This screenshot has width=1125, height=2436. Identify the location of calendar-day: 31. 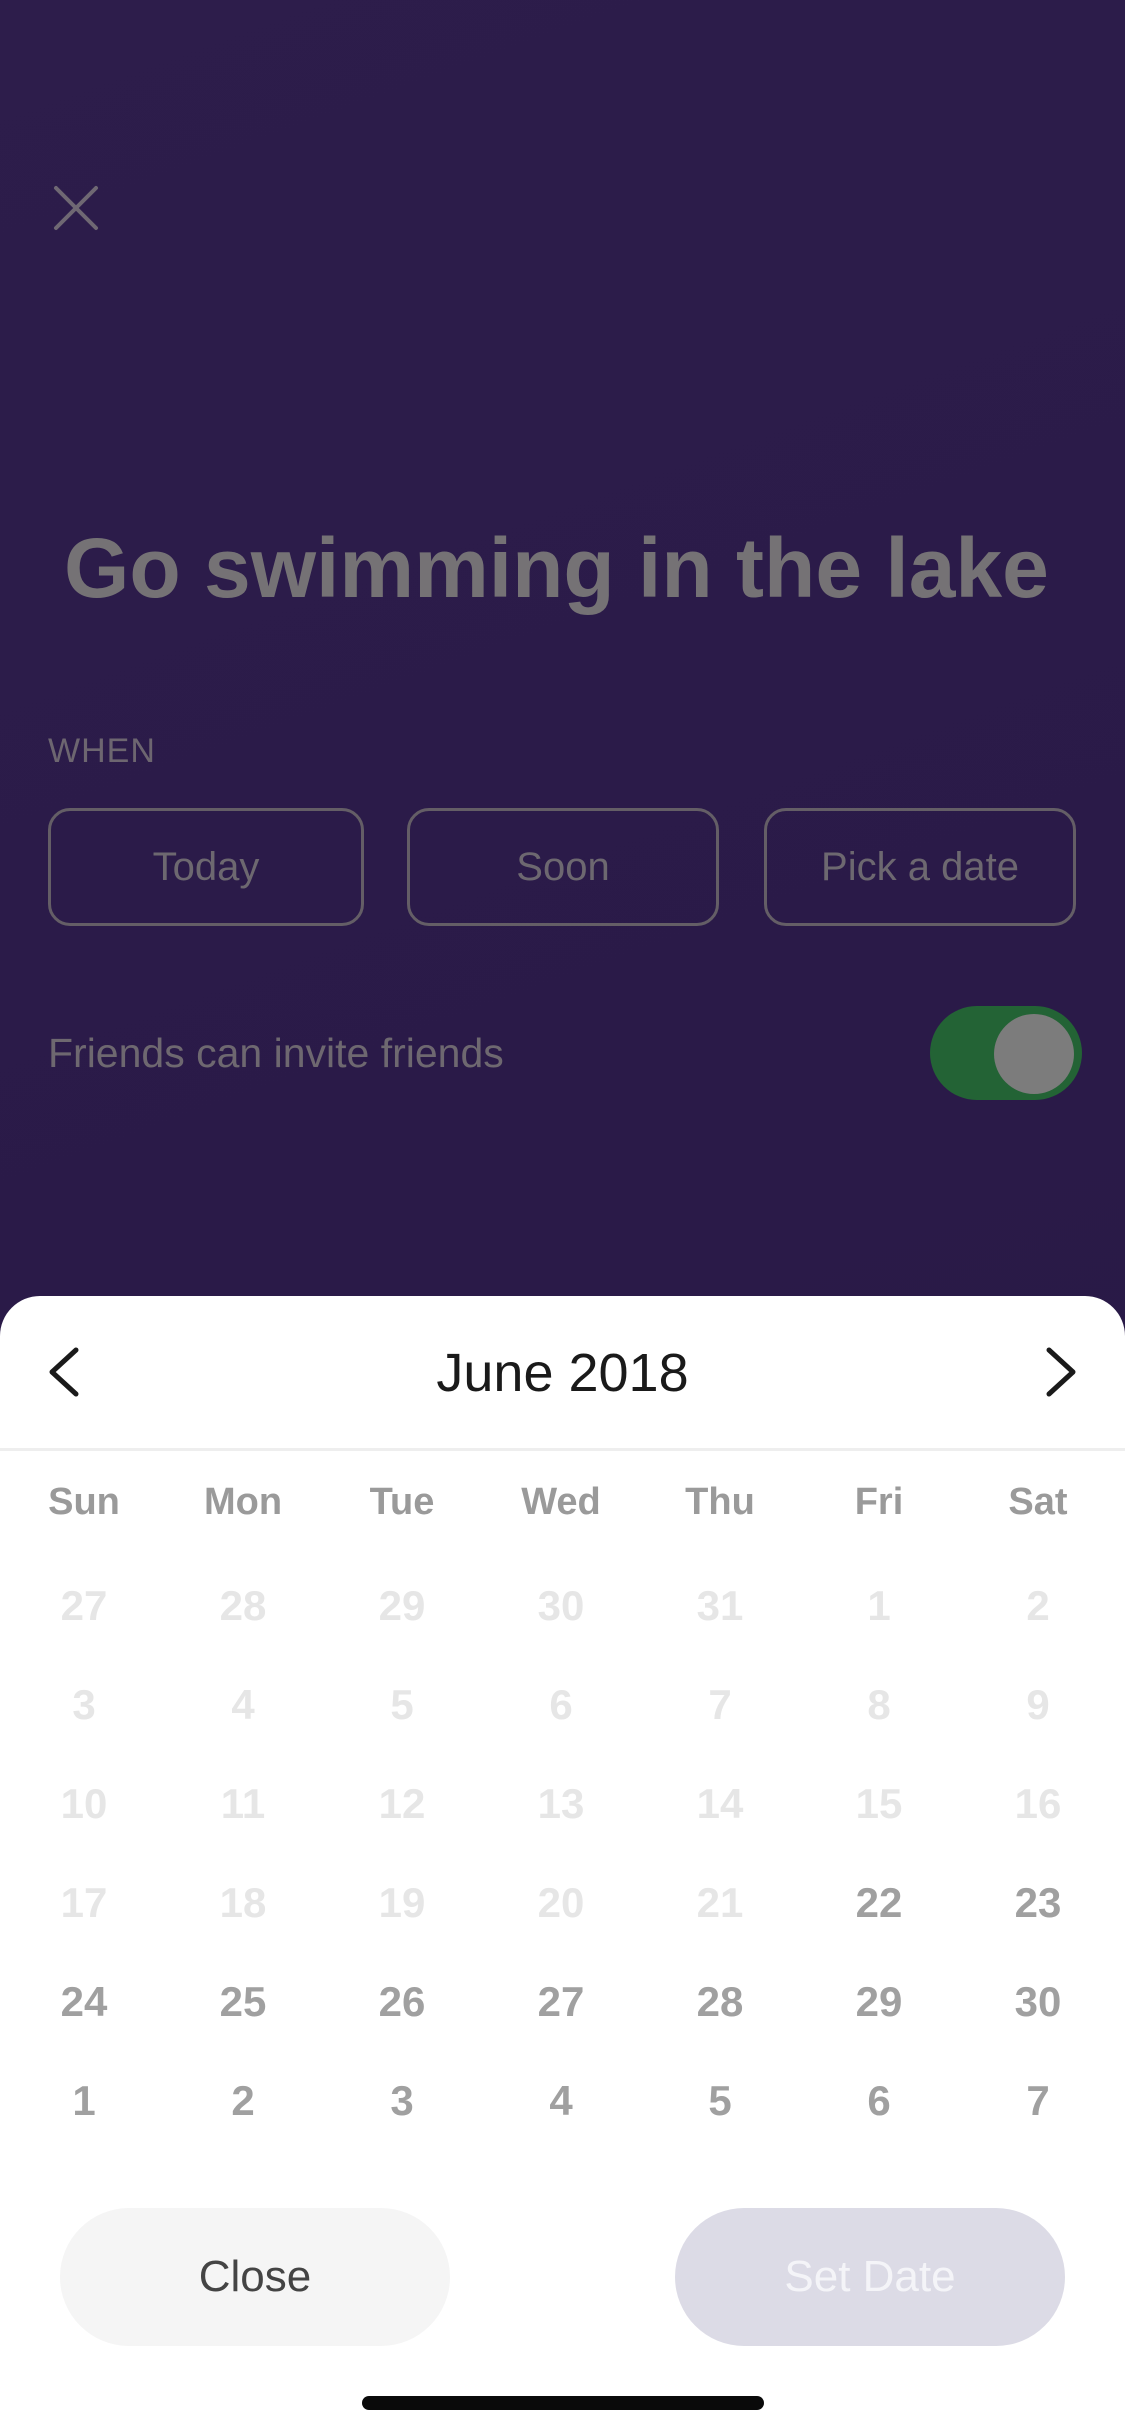
(720, 1605).